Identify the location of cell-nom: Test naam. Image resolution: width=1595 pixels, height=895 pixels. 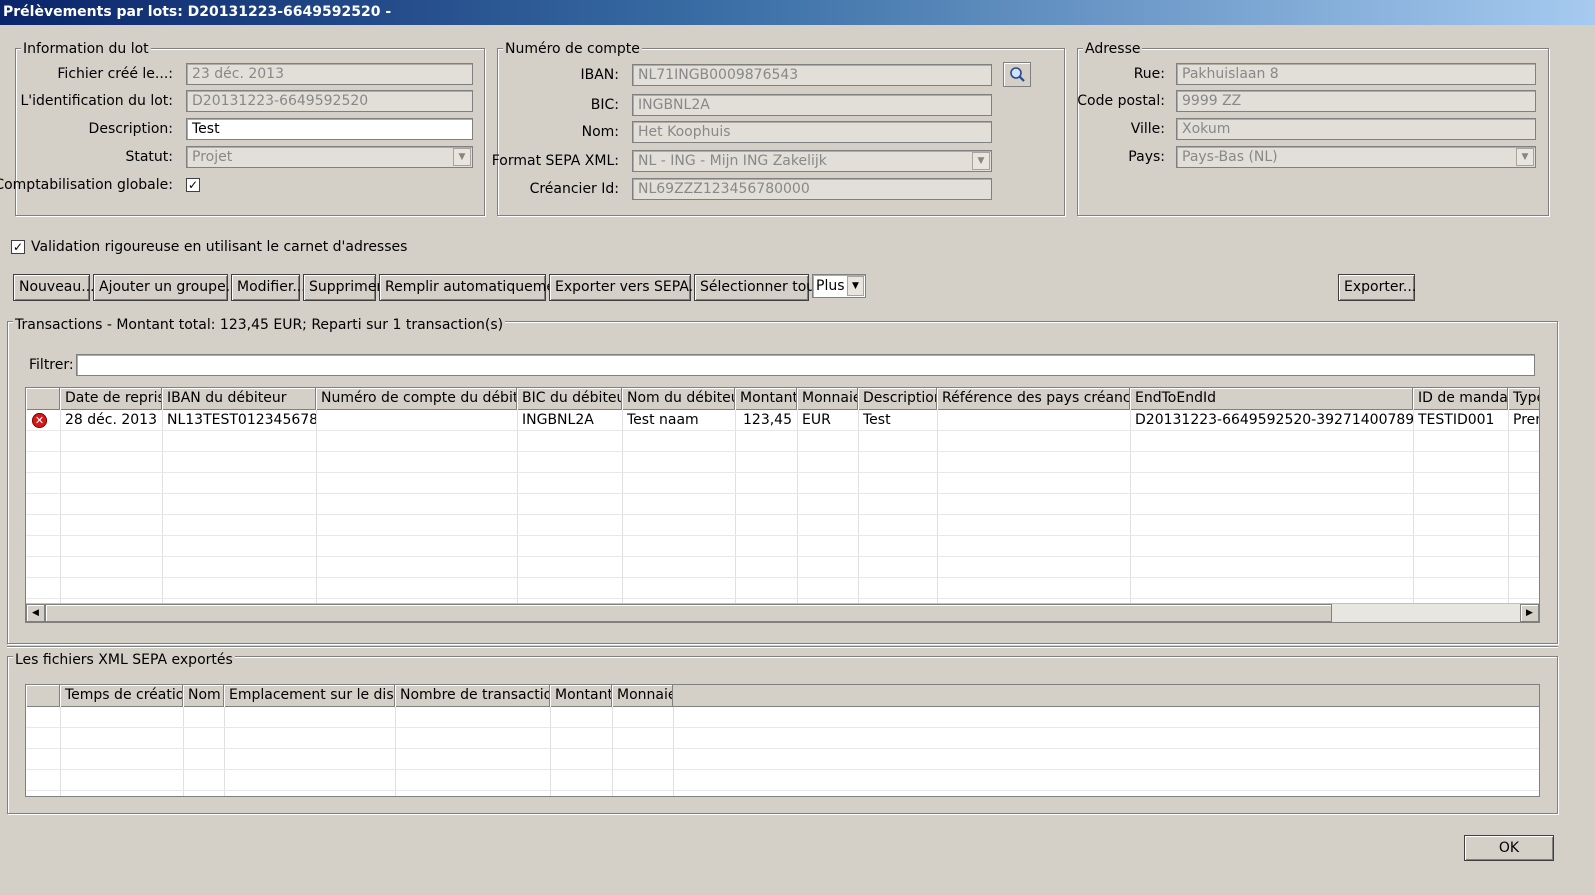
(663, 420).